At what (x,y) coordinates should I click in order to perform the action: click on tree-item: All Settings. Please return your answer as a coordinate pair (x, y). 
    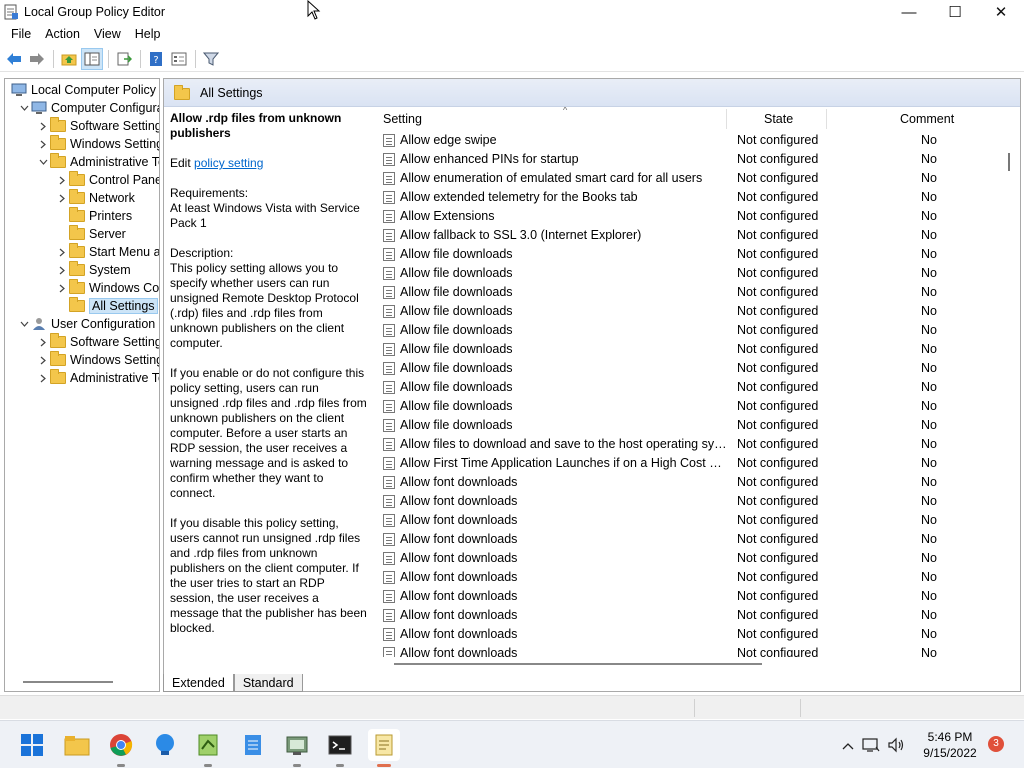
    Looking at the image, I should click on (106, 306).